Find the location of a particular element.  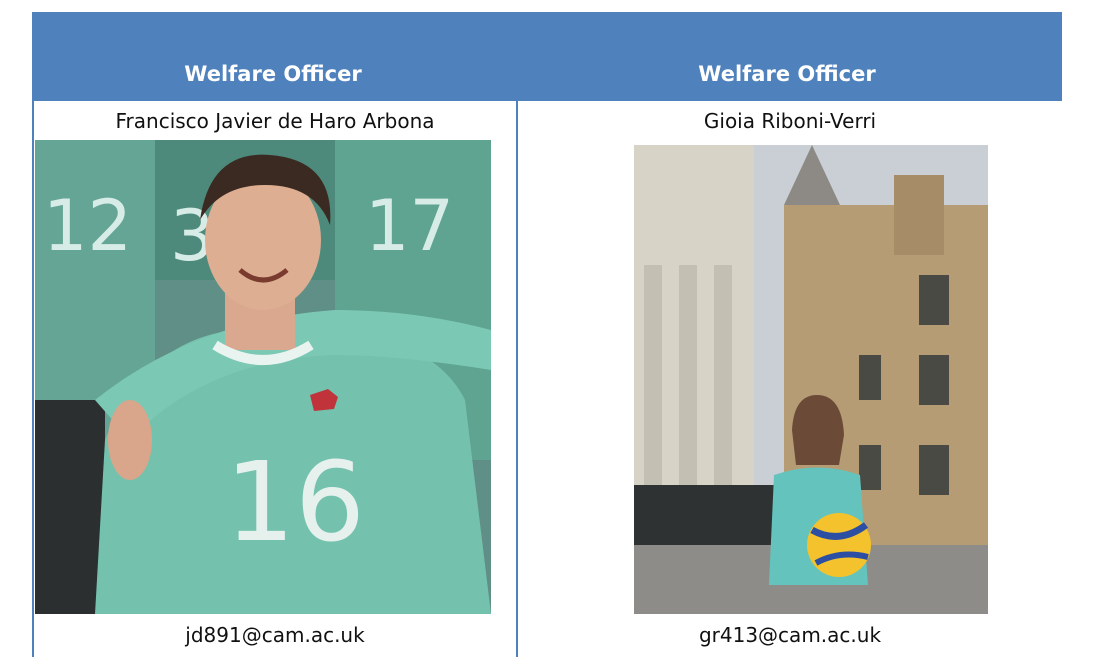

officer-email-right: gr413@cam.ac.uk is located at coordinates (790, 635).